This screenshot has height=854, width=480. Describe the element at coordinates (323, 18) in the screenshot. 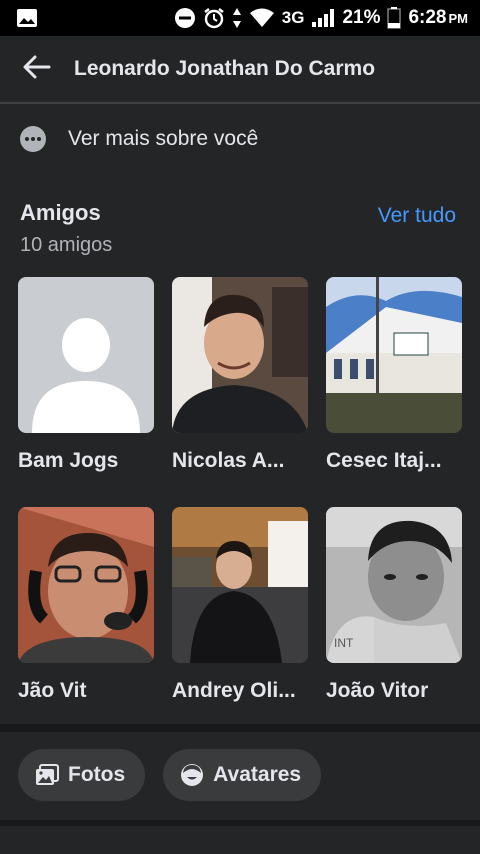

I see `signal-icon` at that location.